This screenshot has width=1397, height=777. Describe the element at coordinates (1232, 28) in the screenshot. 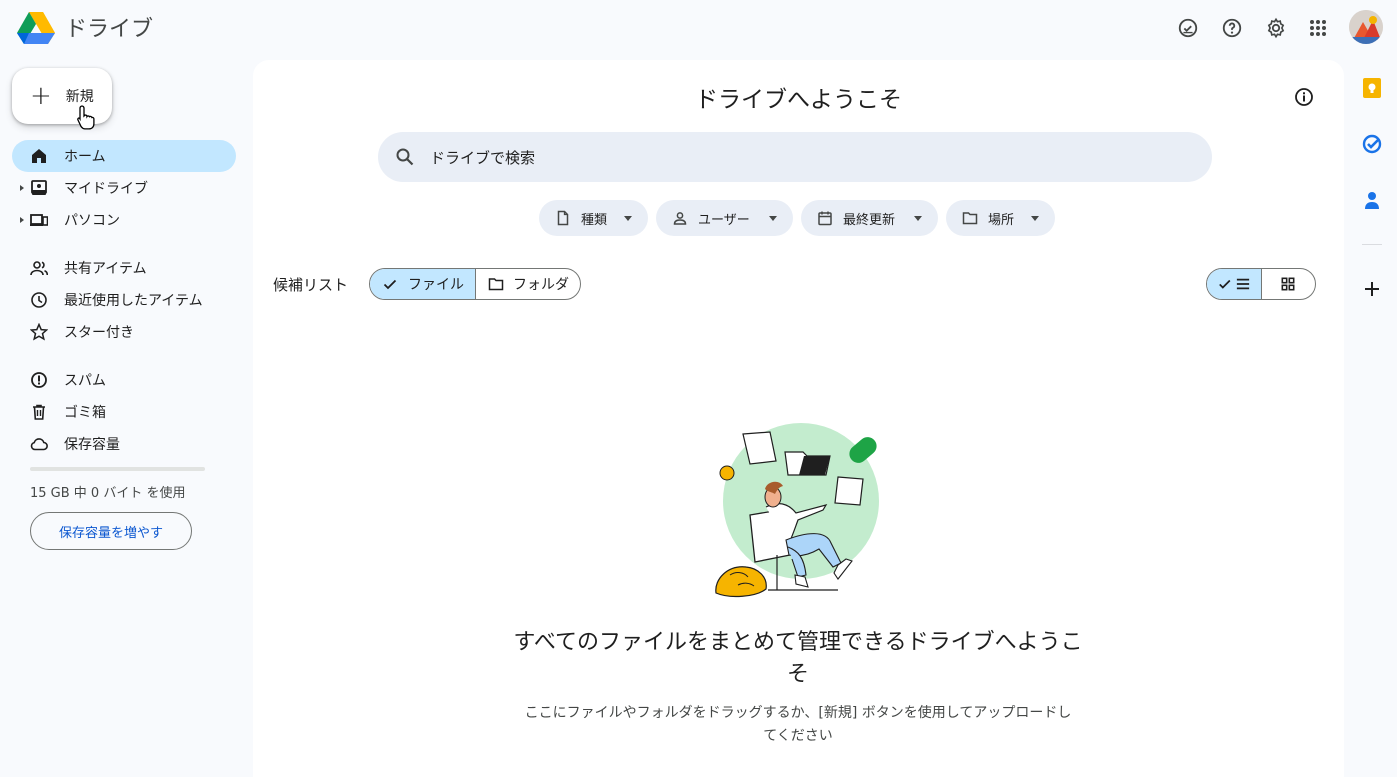

I see `help-icon` at that location.